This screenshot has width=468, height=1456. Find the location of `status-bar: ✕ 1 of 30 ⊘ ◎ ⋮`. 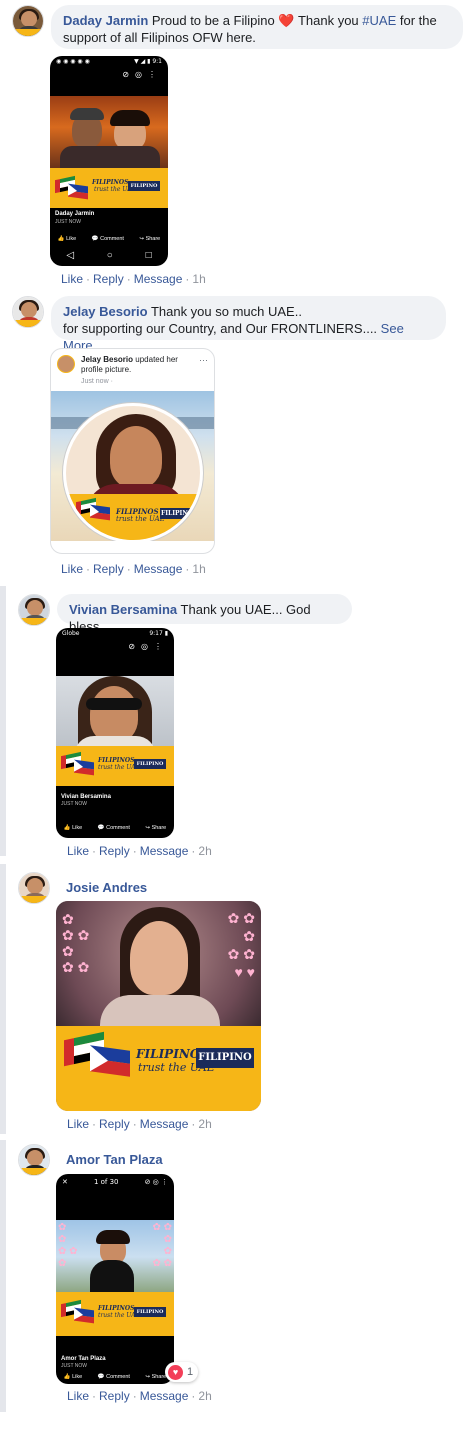

status-bar: ✕ 1 of 30 ⊘ ◎ ⋮ is located at coordinates (115, 1182).